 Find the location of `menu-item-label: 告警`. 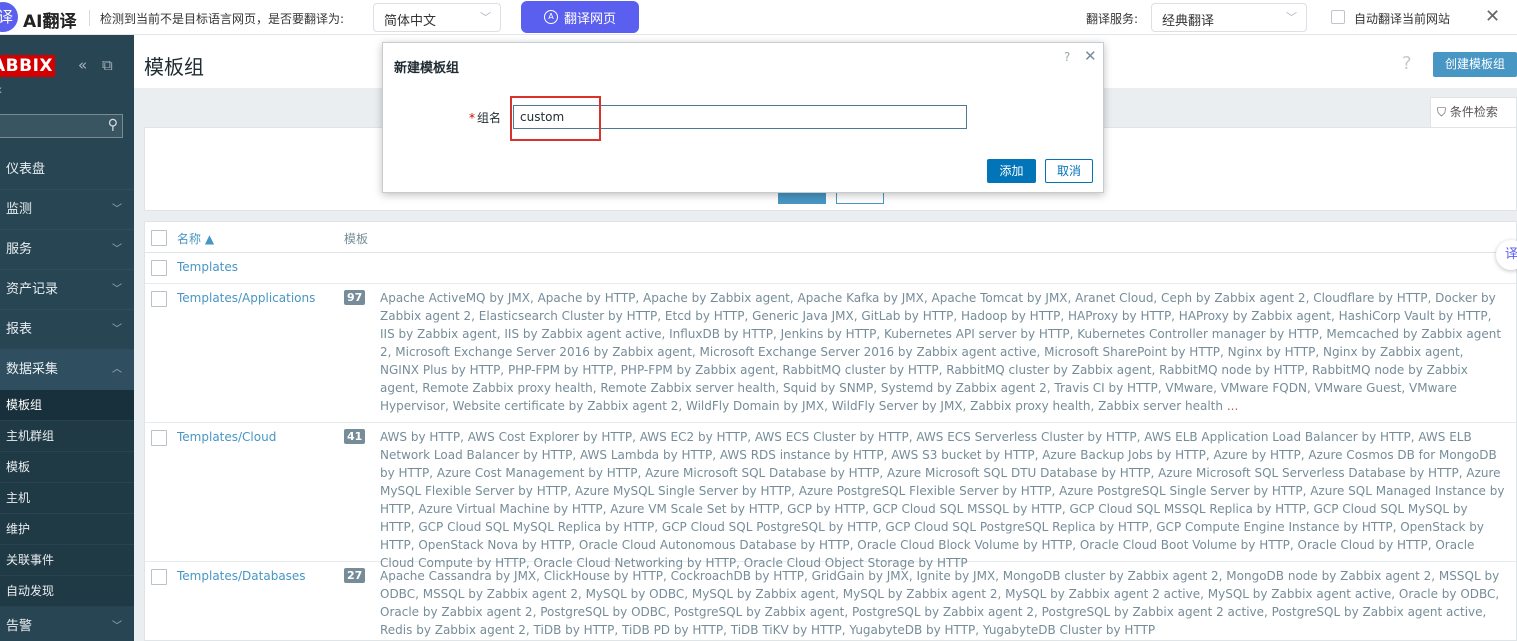

menu-item-label: 告警 is located at coordinates (19, 626).